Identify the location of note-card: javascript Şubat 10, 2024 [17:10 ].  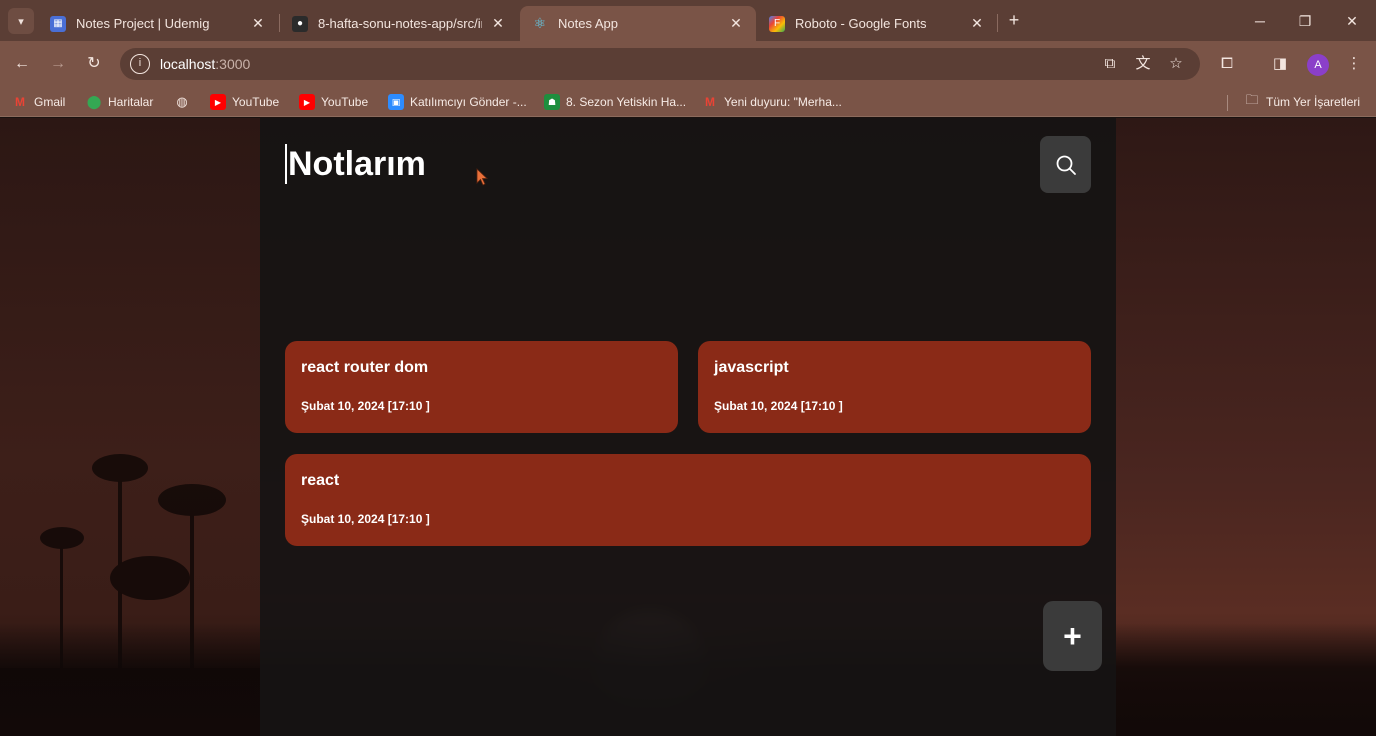
(894, 387).